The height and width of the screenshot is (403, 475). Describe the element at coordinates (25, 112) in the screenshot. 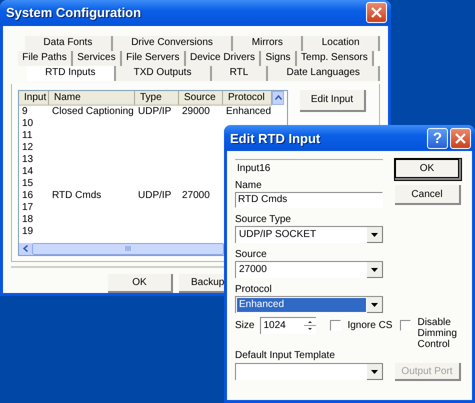

I see `table-cell-text: 9` at that location.